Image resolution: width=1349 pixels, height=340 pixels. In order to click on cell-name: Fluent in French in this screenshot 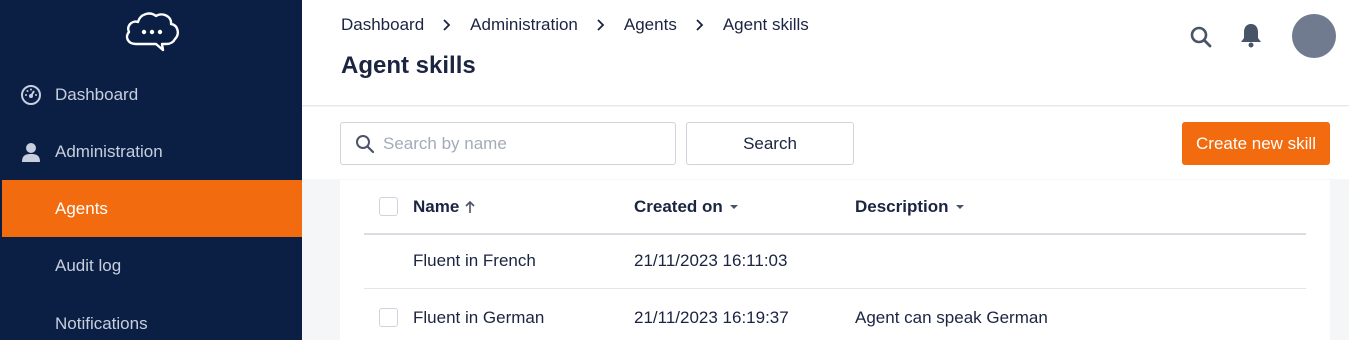, I will do `click(474, 260)`.